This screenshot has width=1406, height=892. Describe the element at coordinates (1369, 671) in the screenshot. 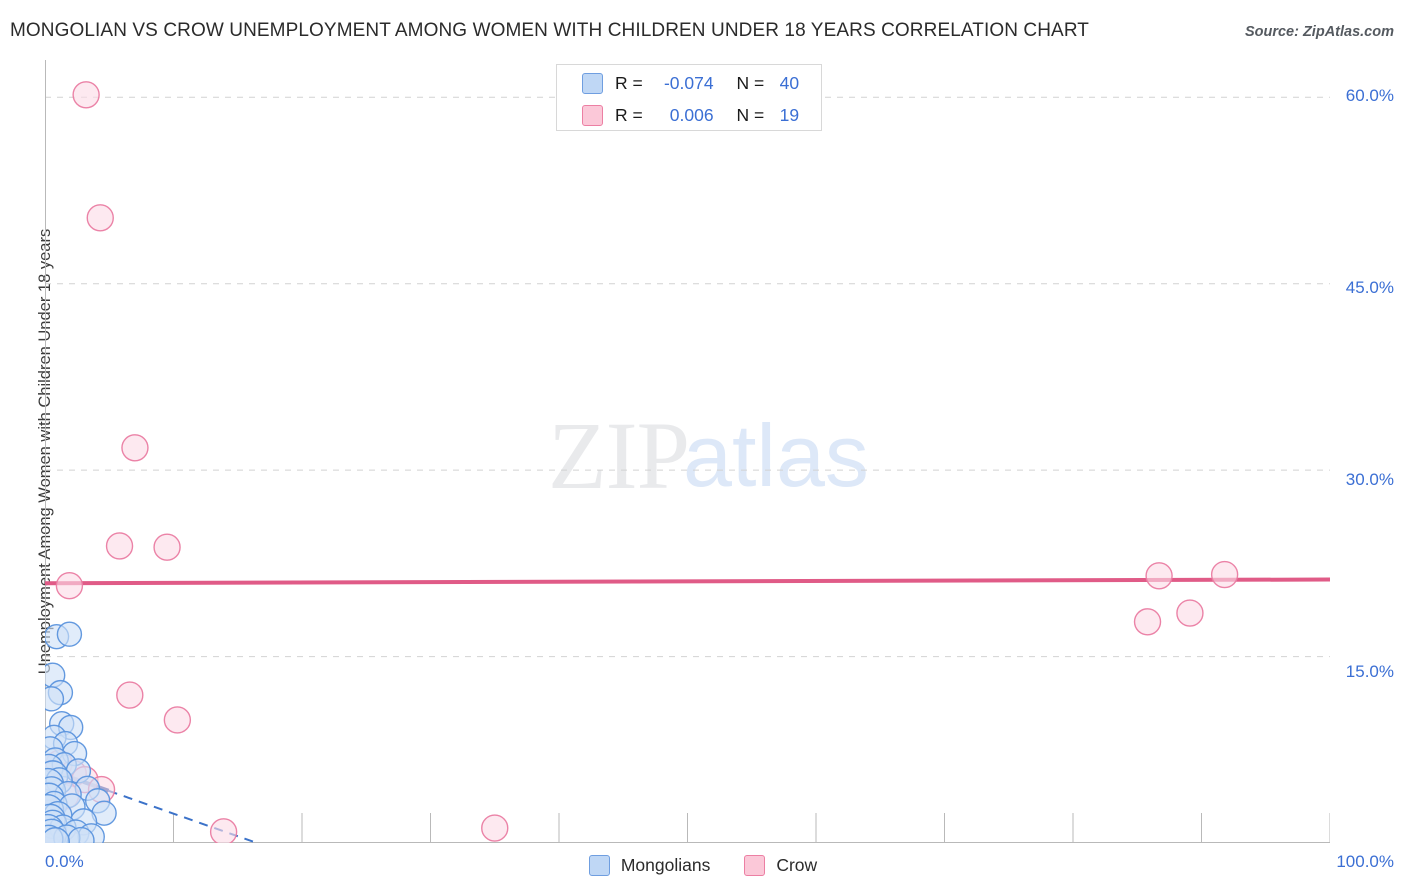

I see `y-tick-label-3: 15.0%` at that location.